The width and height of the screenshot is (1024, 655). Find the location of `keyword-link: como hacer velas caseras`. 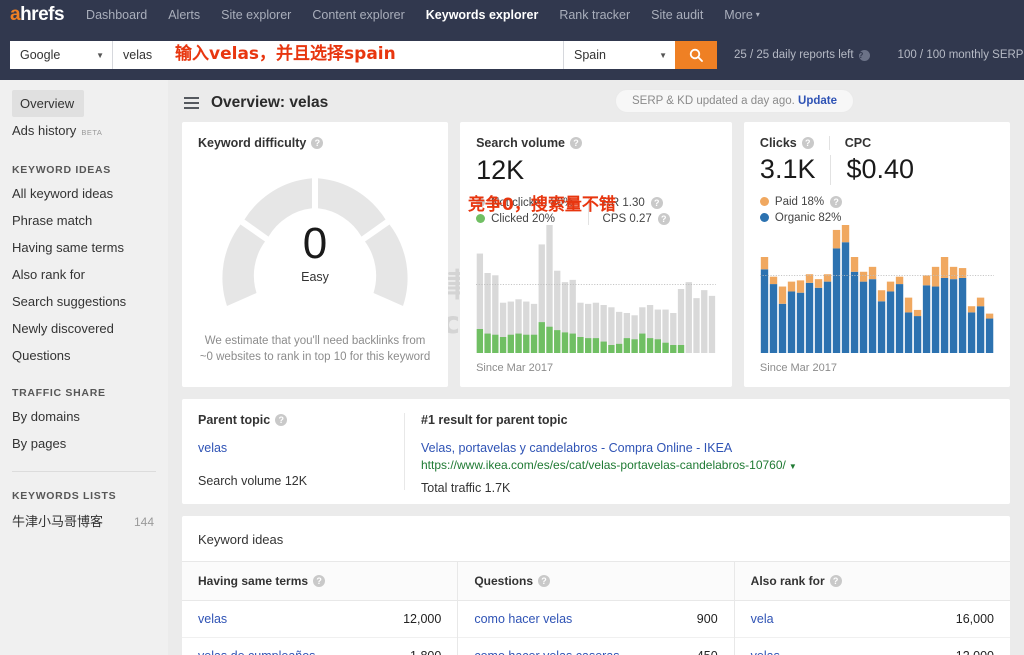

keyword-link: como hacer velas caseras is located at coordinates (546, 652).